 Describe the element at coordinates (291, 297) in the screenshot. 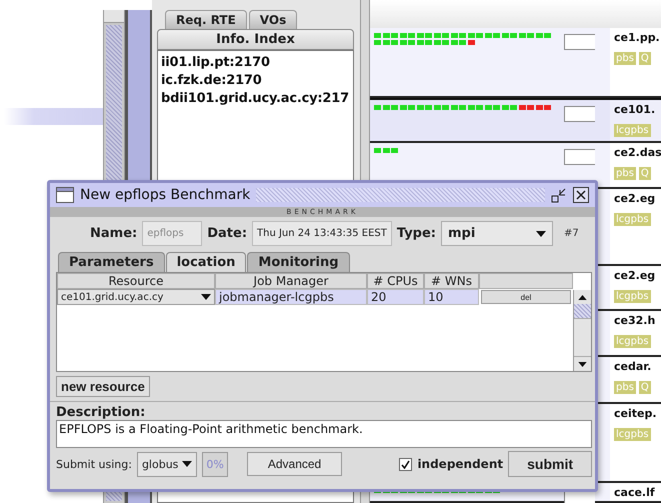

I see `table-cell: jobmanager-lcgpbs` at that location.